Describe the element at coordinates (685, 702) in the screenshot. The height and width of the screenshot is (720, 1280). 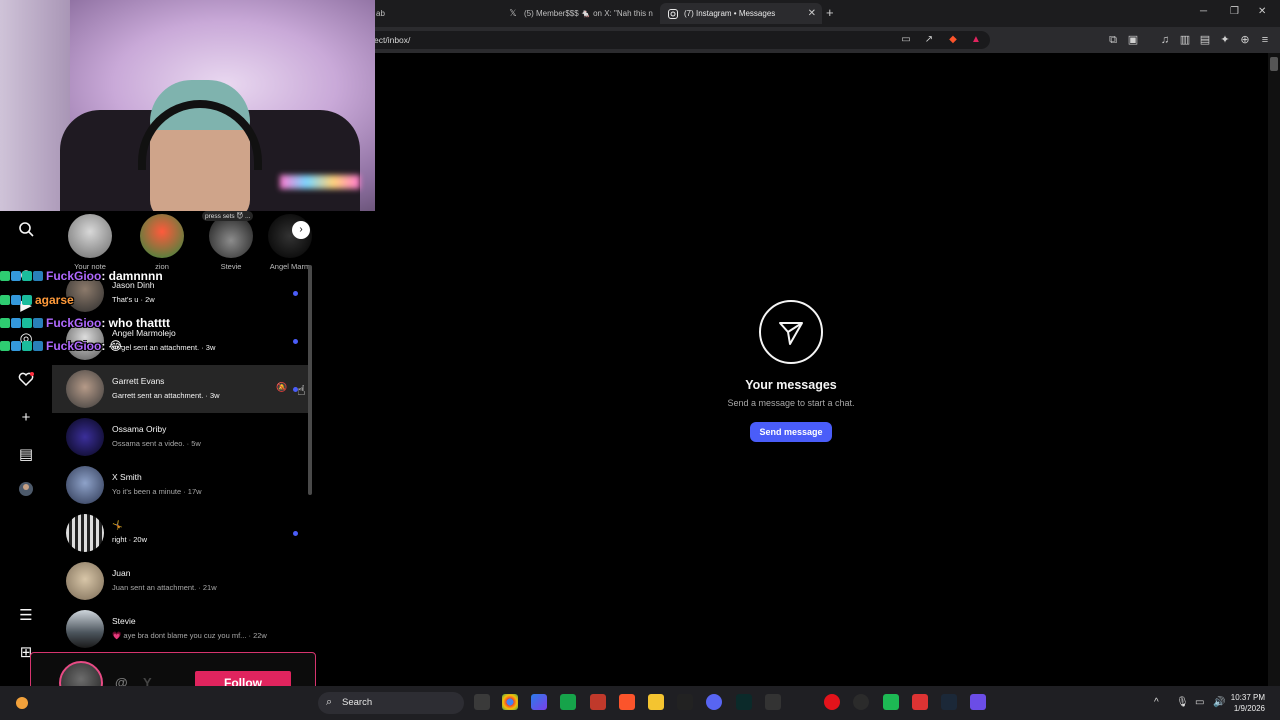
I see `capcut-icon` at that location.